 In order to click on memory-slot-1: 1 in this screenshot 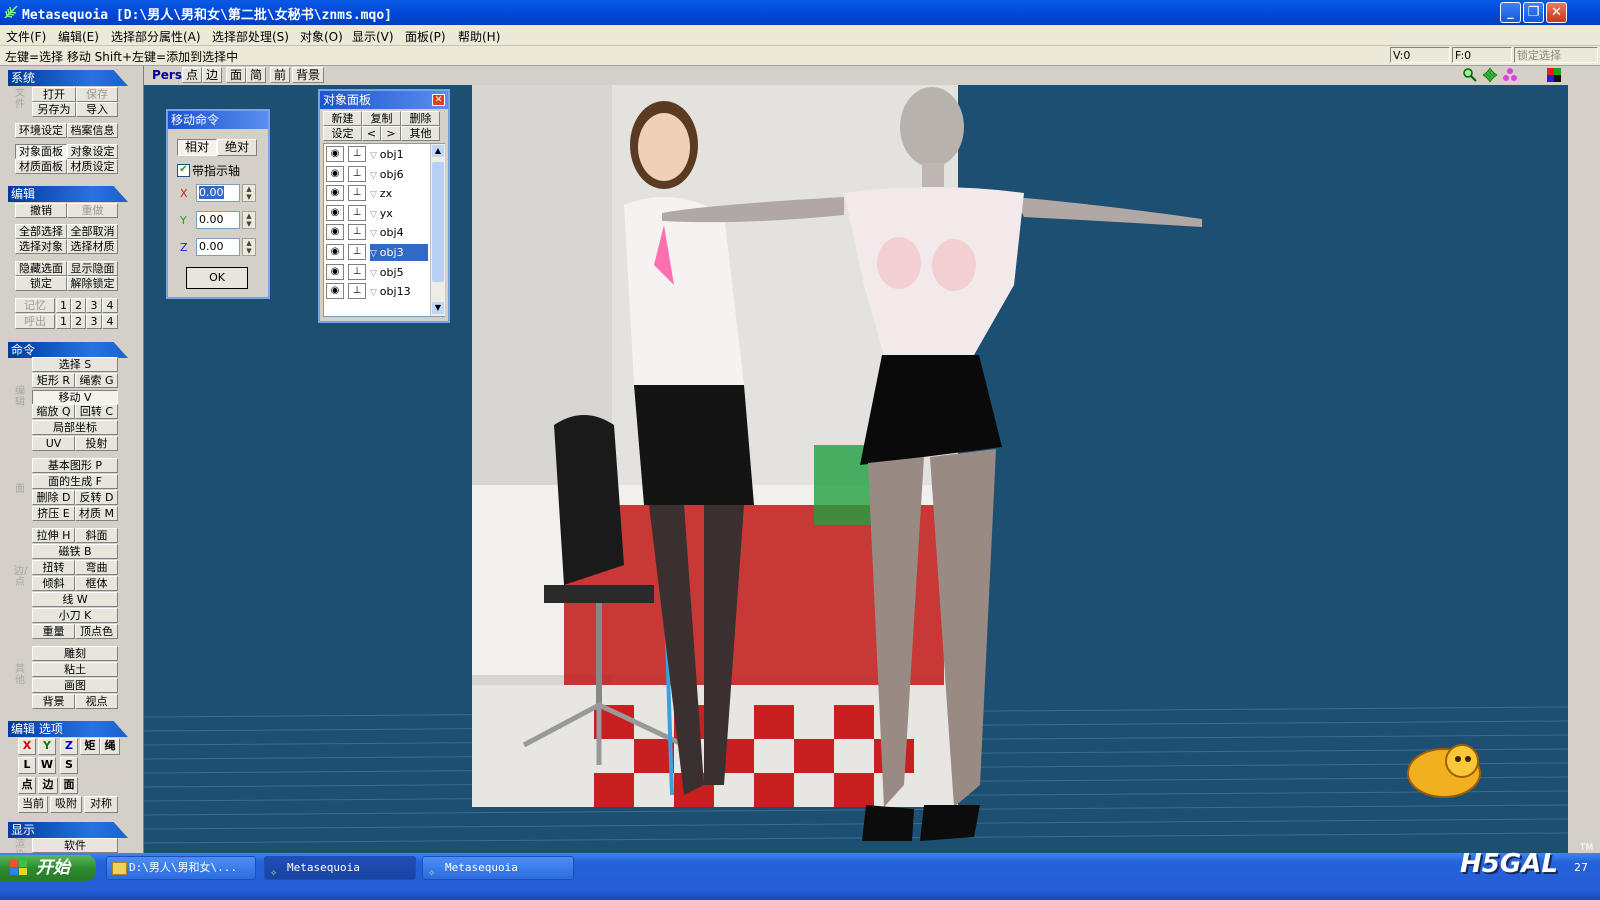, I will do `click(63, 305)`.